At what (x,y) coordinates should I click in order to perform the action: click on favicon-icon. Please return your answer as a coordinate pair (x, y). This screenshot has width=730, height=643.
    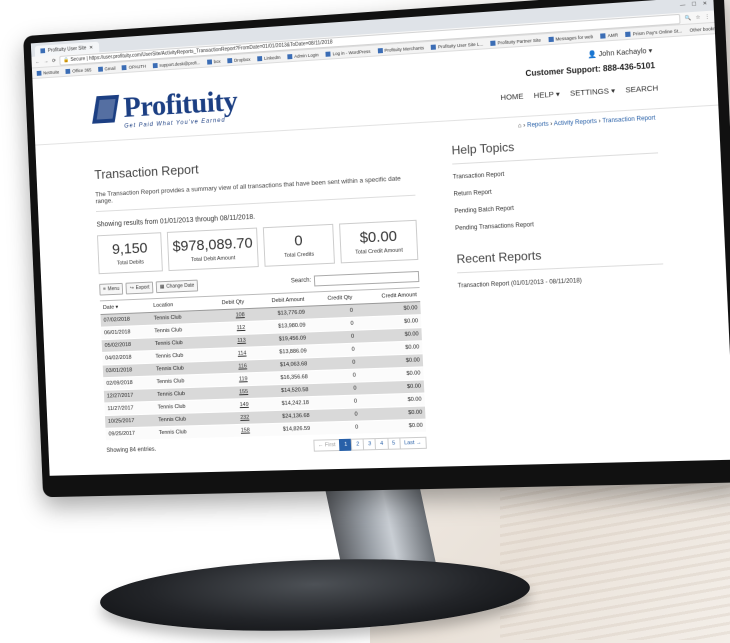
    Looking at the image, I should click on (43, 51).